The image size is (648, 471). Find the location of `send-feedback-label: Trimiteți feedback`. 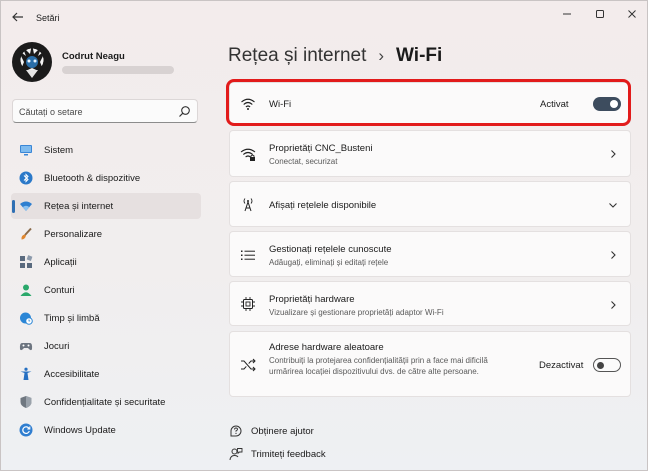

send-feedback-label: Trimiteți feedback is located at coordinates (288, 454).